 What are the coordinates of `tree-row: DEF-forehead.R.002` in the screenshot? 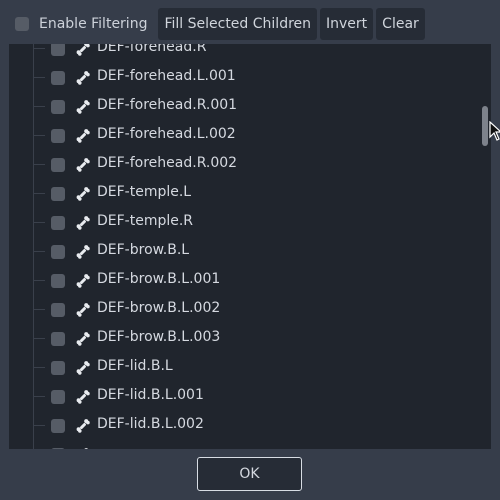 It's located at (244, 164).